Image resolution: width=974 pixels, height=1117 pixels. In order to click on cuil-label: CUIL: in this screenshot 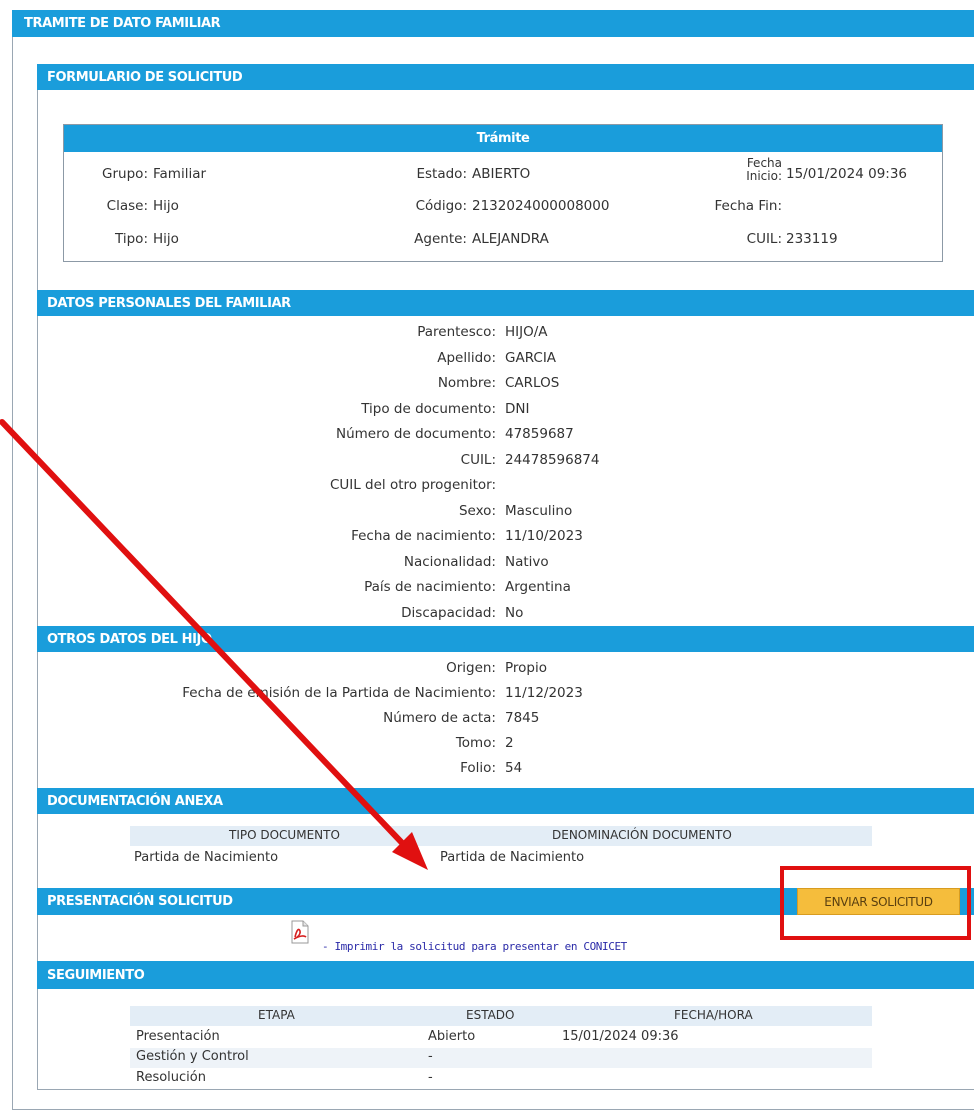, I will do `click(764, 239)`.